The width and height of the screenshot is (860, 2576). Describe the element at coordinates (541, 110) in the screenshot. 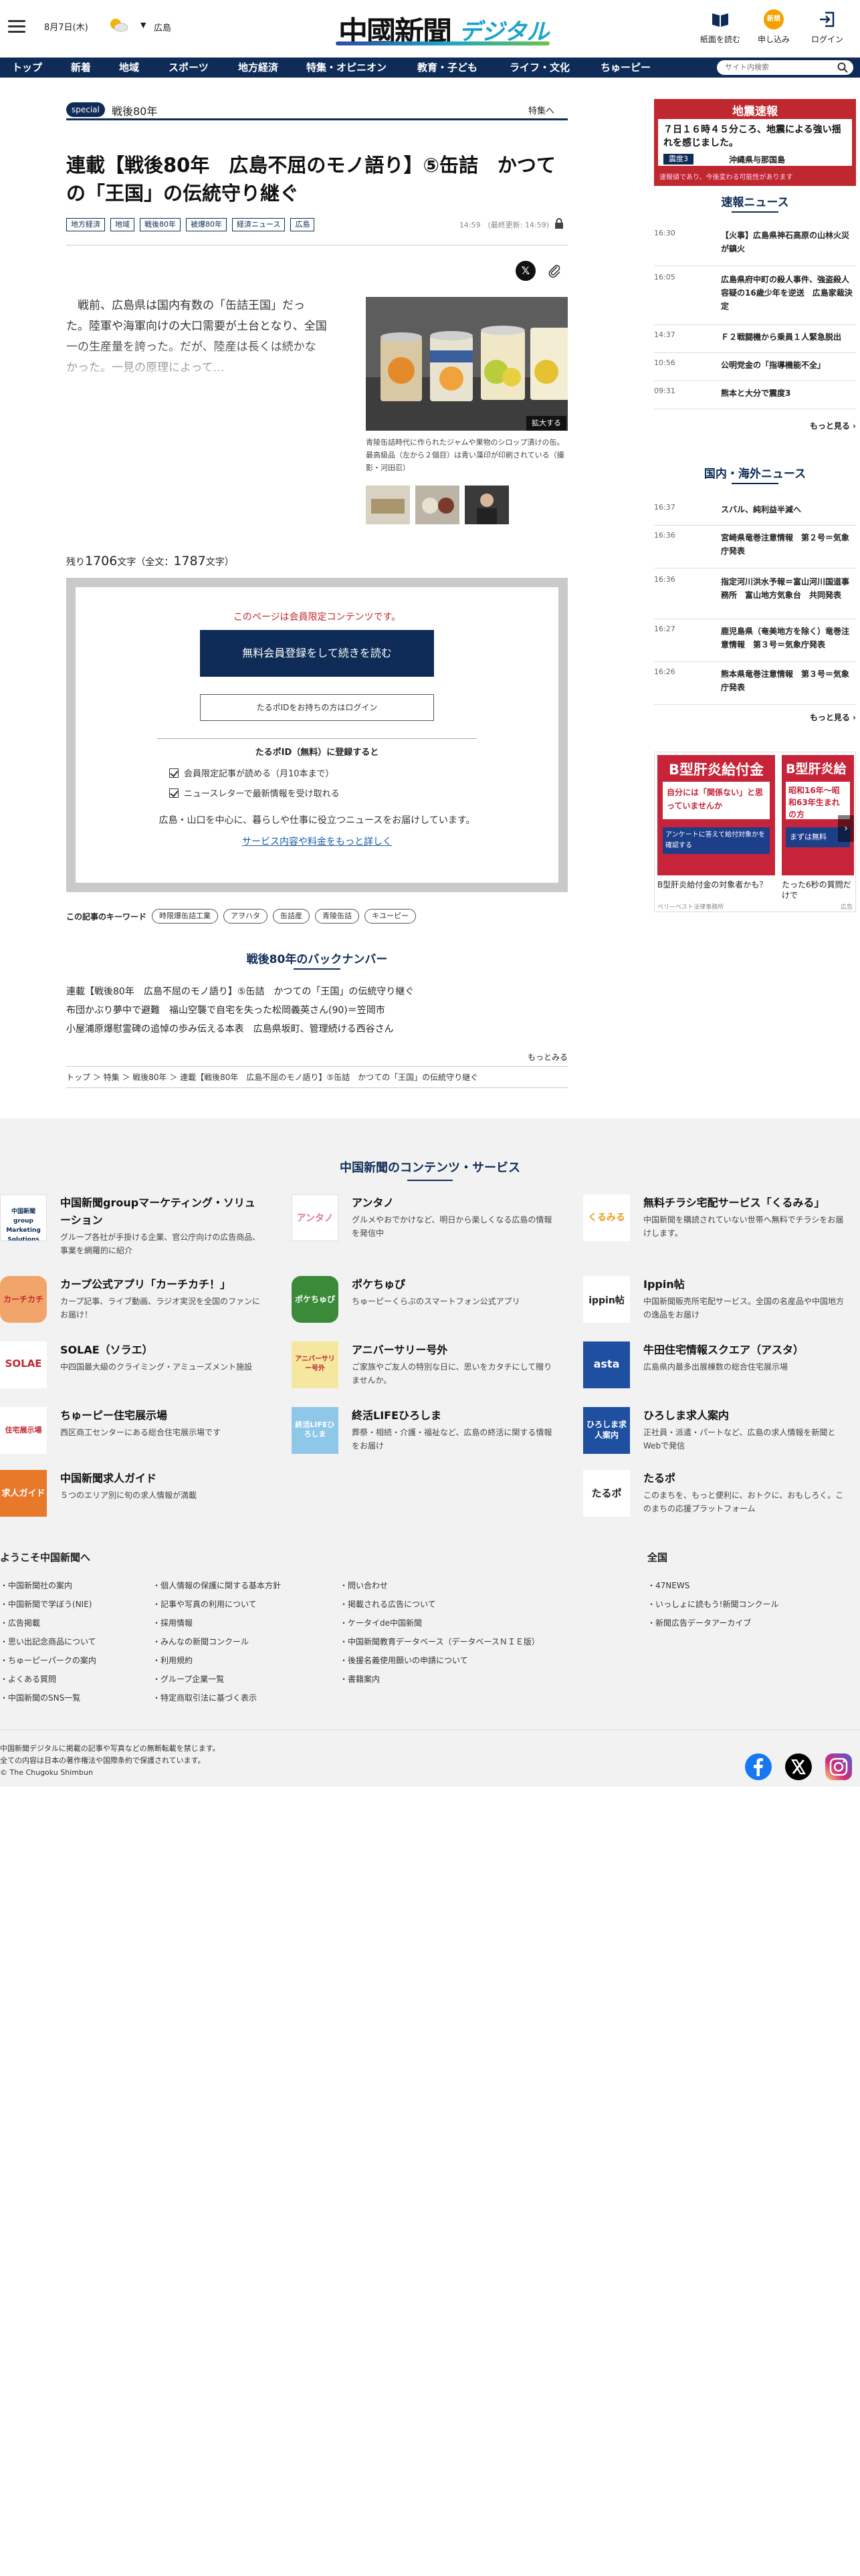

I see `special-link: 特集へ` at that location.